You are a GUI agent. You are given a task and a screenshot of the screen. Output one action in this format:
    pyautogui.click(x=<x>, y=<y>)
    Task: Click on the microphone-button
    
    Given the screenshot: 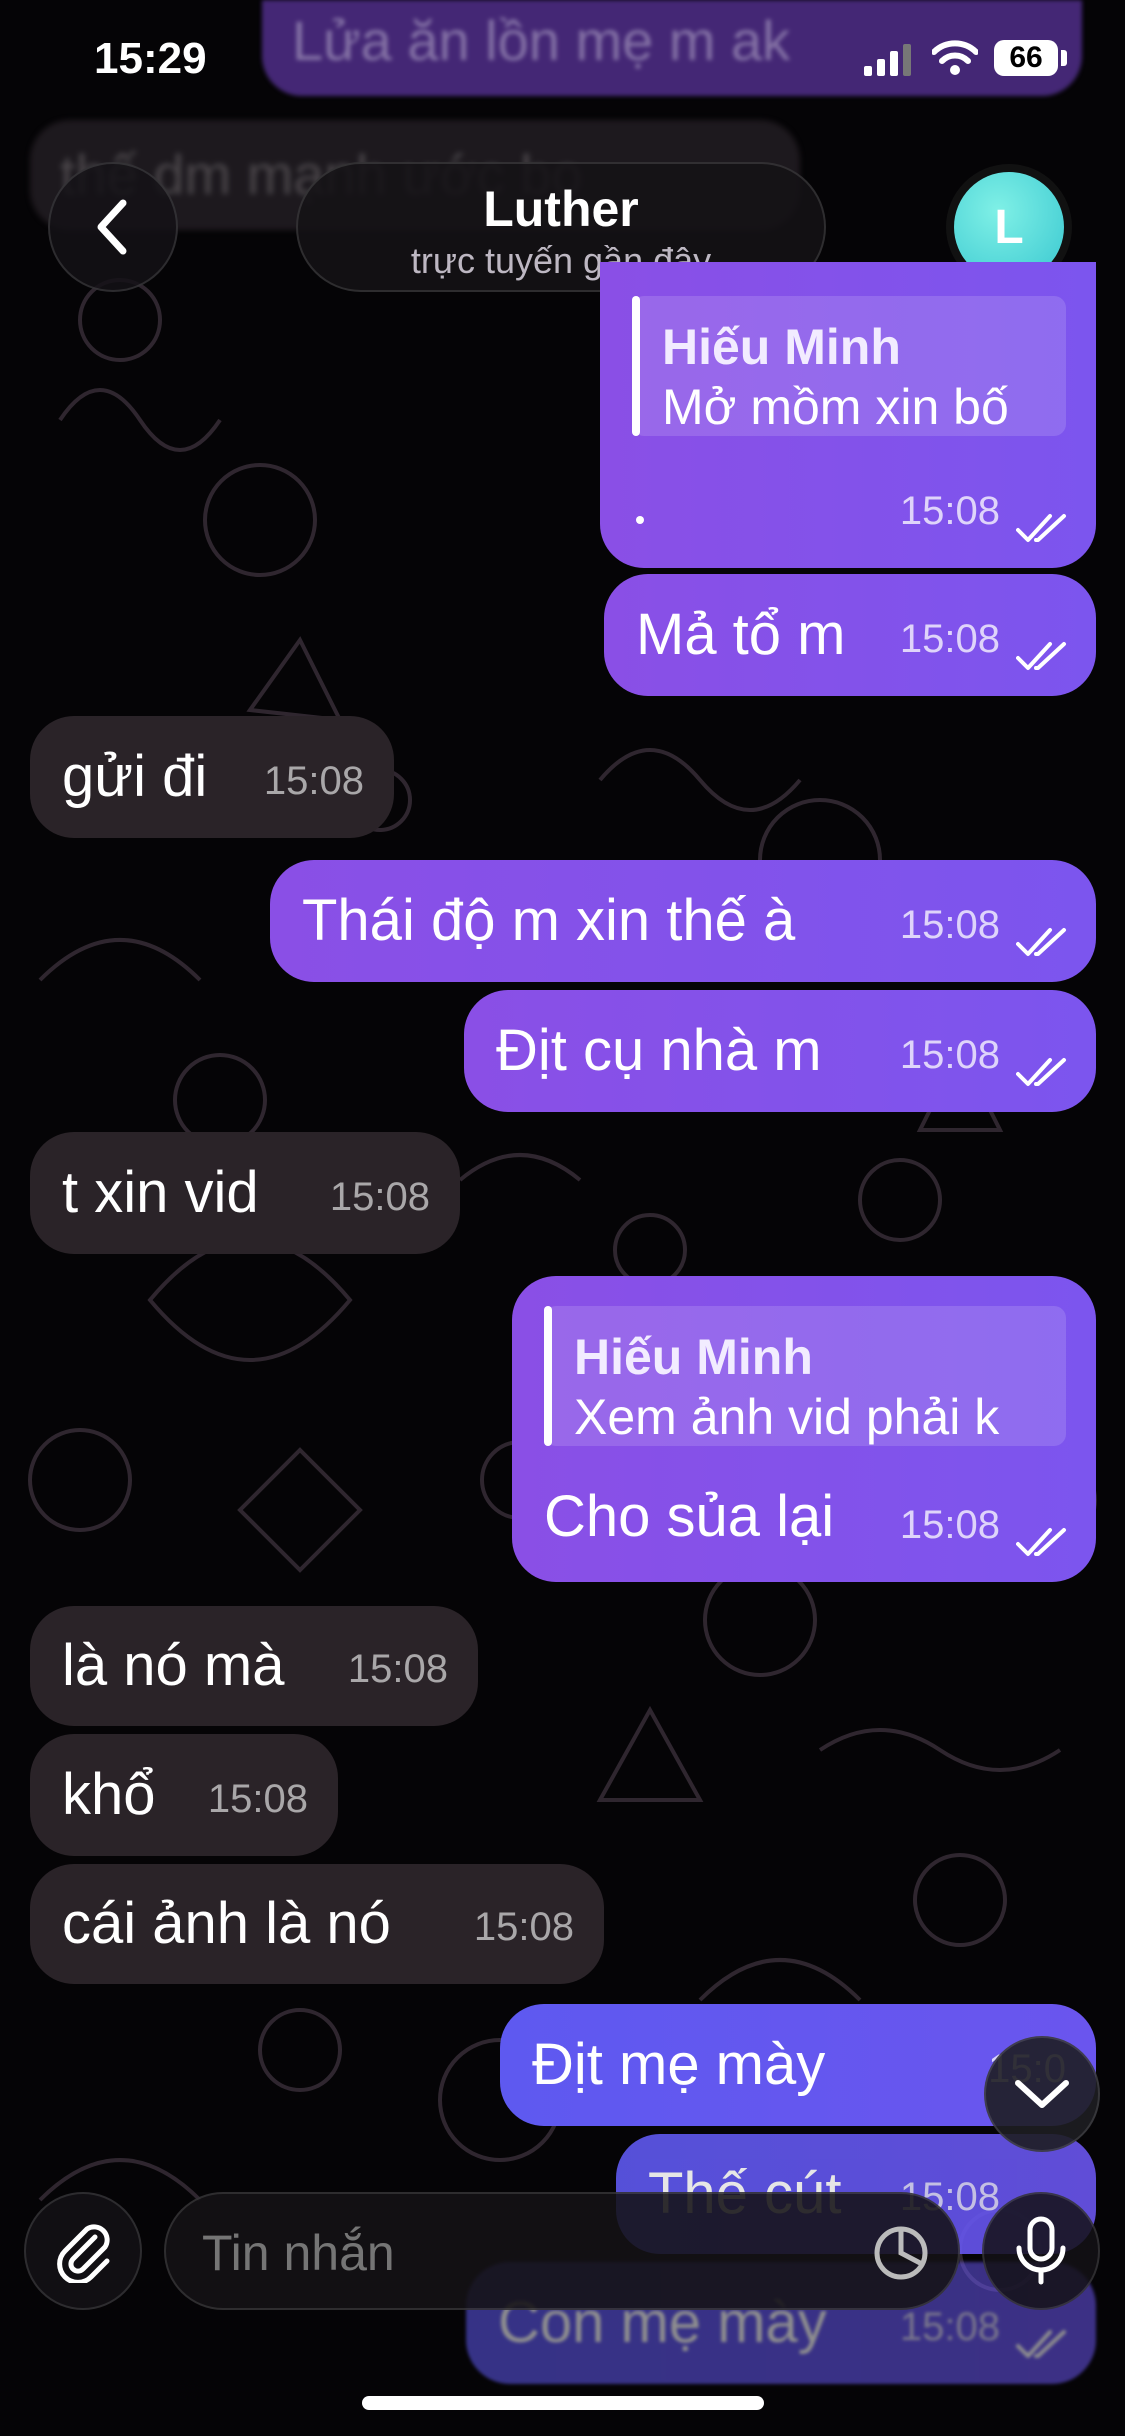 What is the action you would take?
    pyautogui.click(x=1041, y=2251)
    